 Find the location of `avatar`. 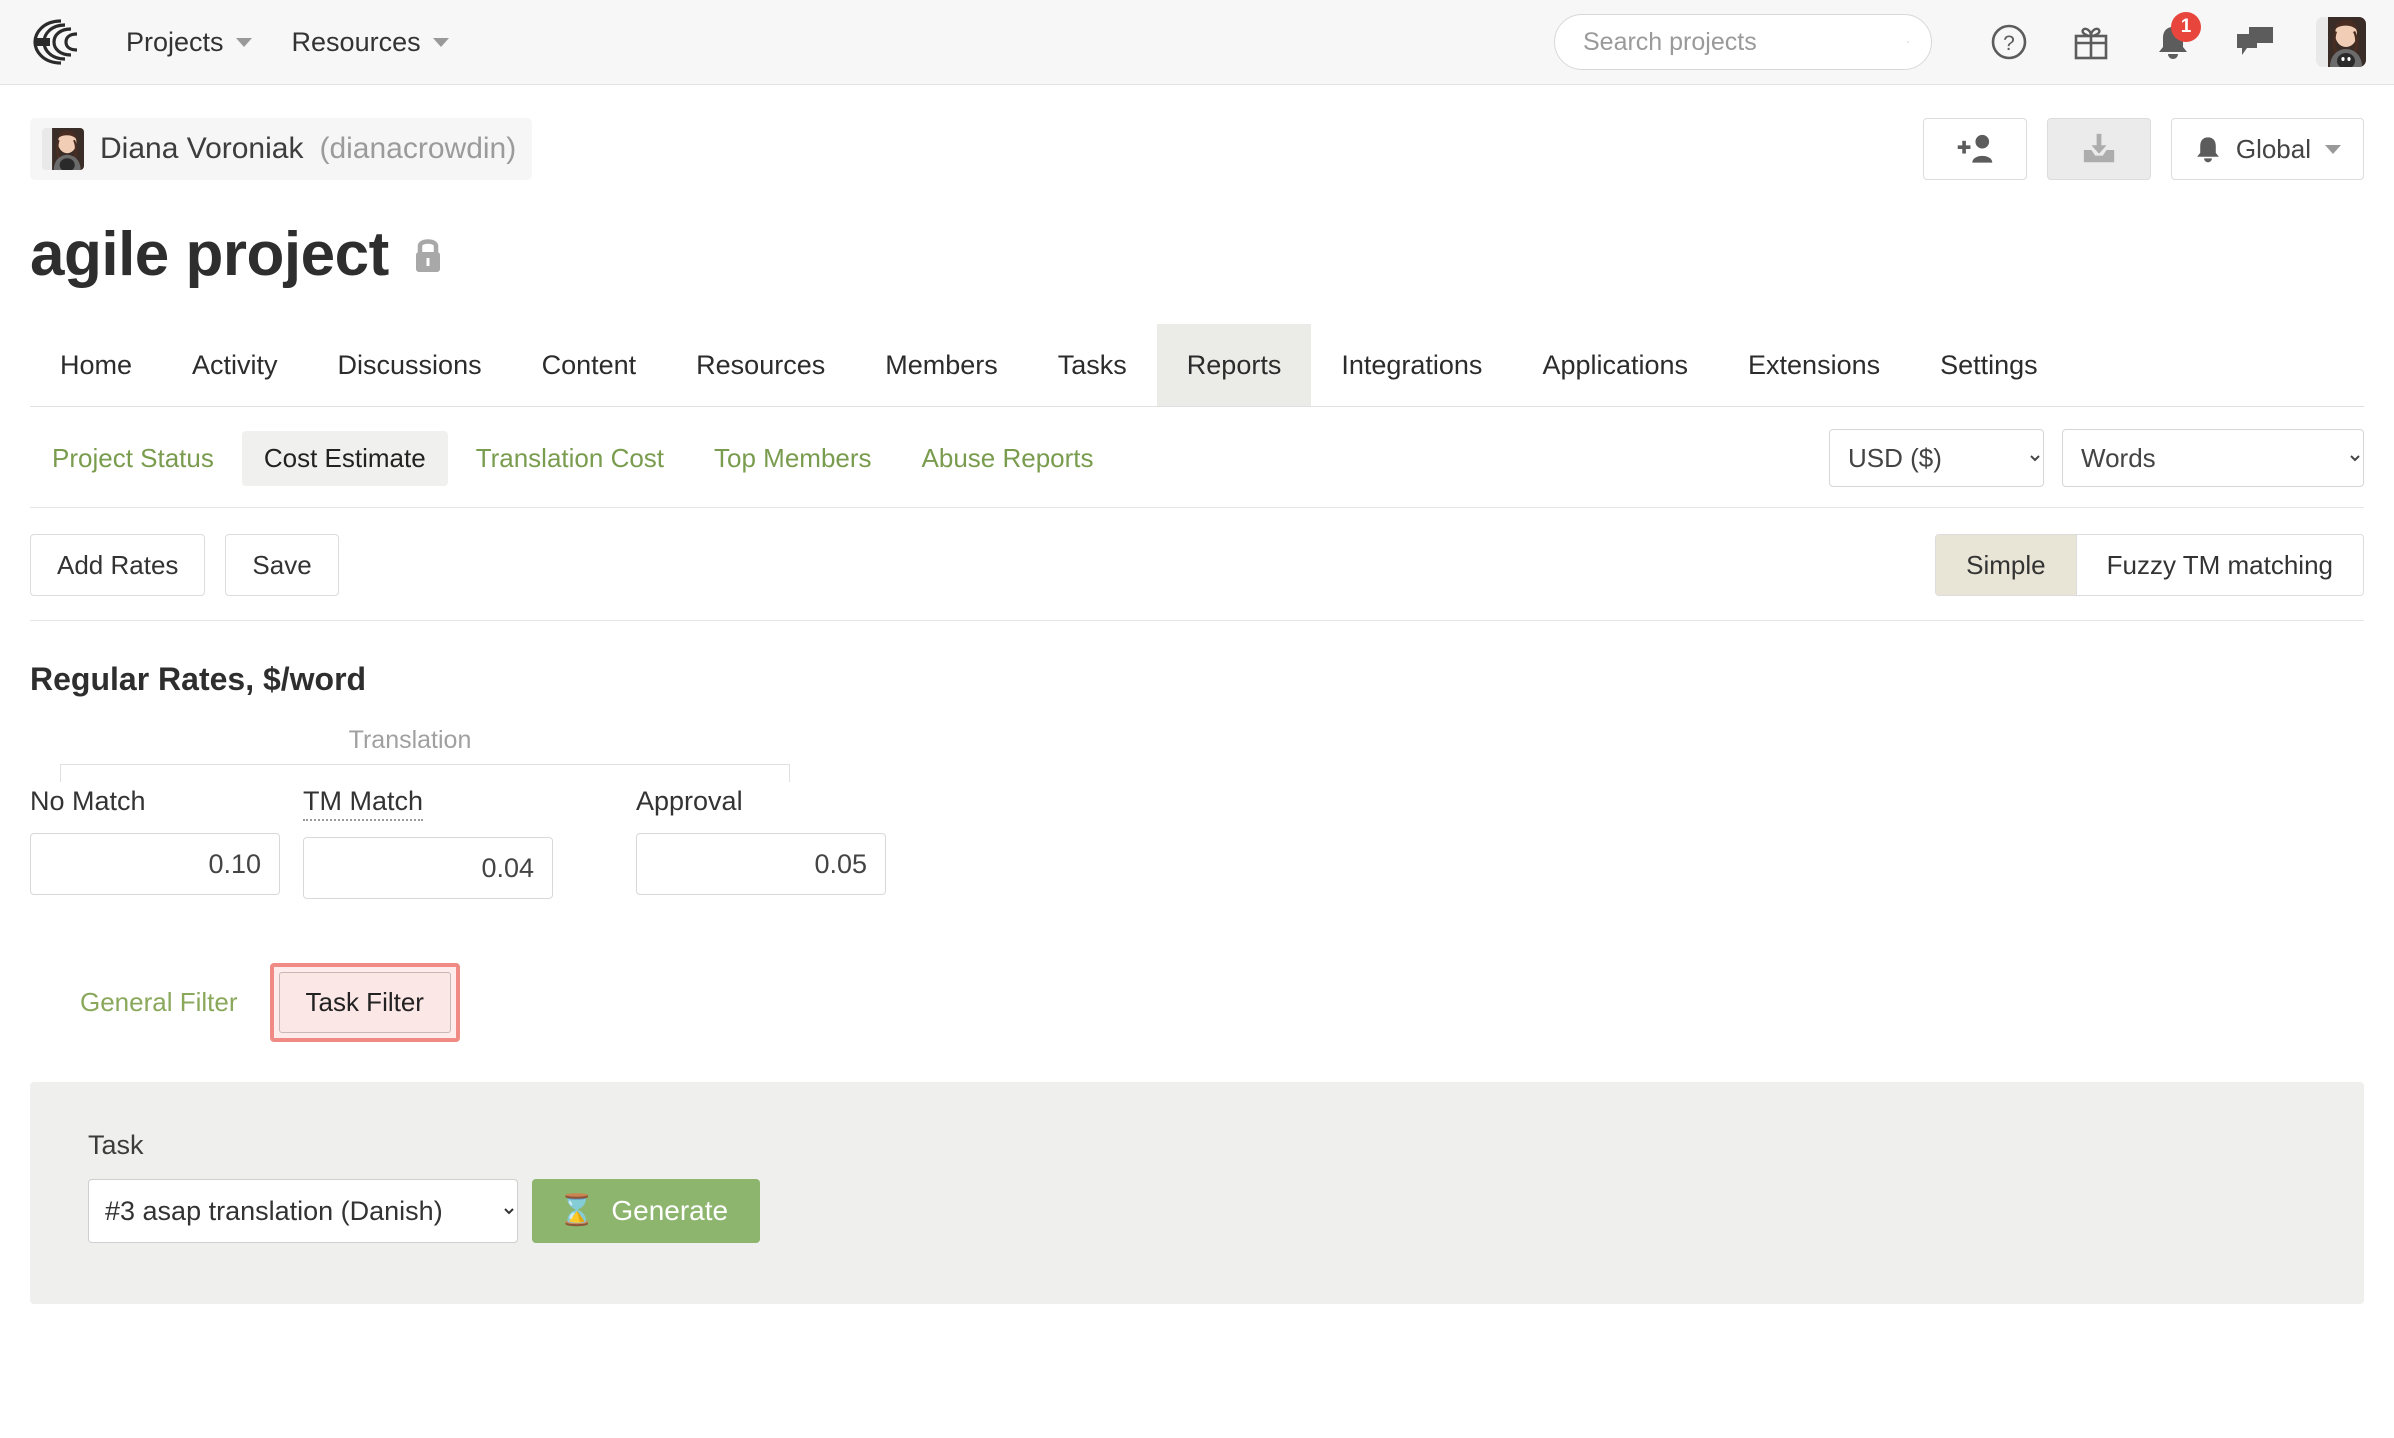

avatar is located at coordinates (2341, 42).